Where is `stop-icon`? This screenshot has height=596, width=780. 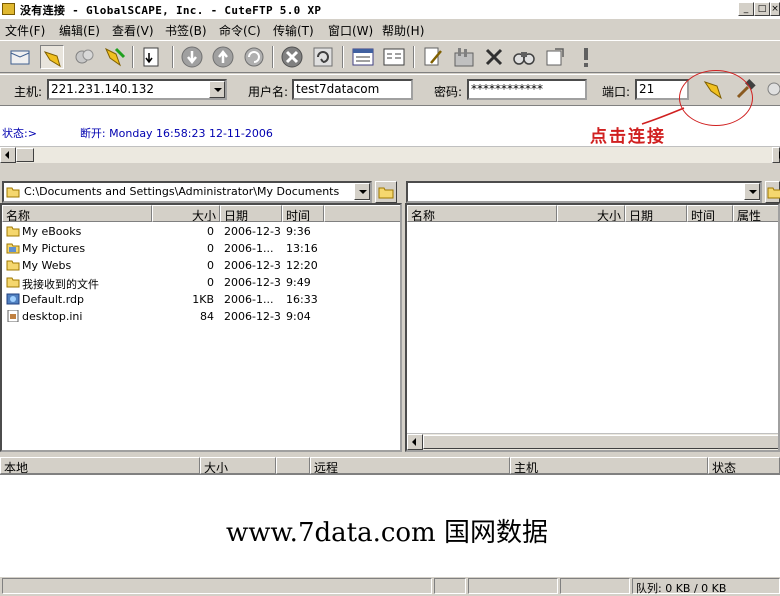 stop-icon is located at coordinates (292, 57).